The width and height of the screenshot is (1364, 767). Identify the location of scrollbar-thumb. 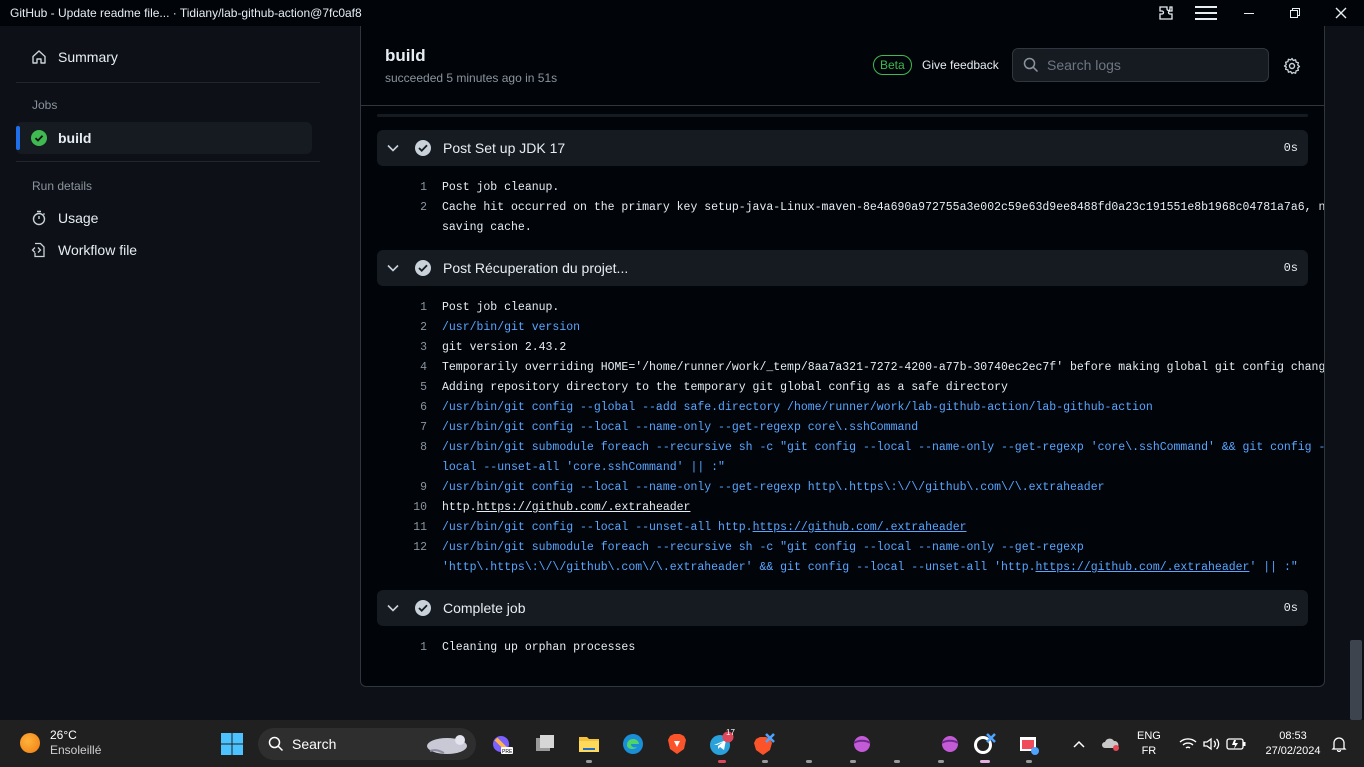
(1356, 680).